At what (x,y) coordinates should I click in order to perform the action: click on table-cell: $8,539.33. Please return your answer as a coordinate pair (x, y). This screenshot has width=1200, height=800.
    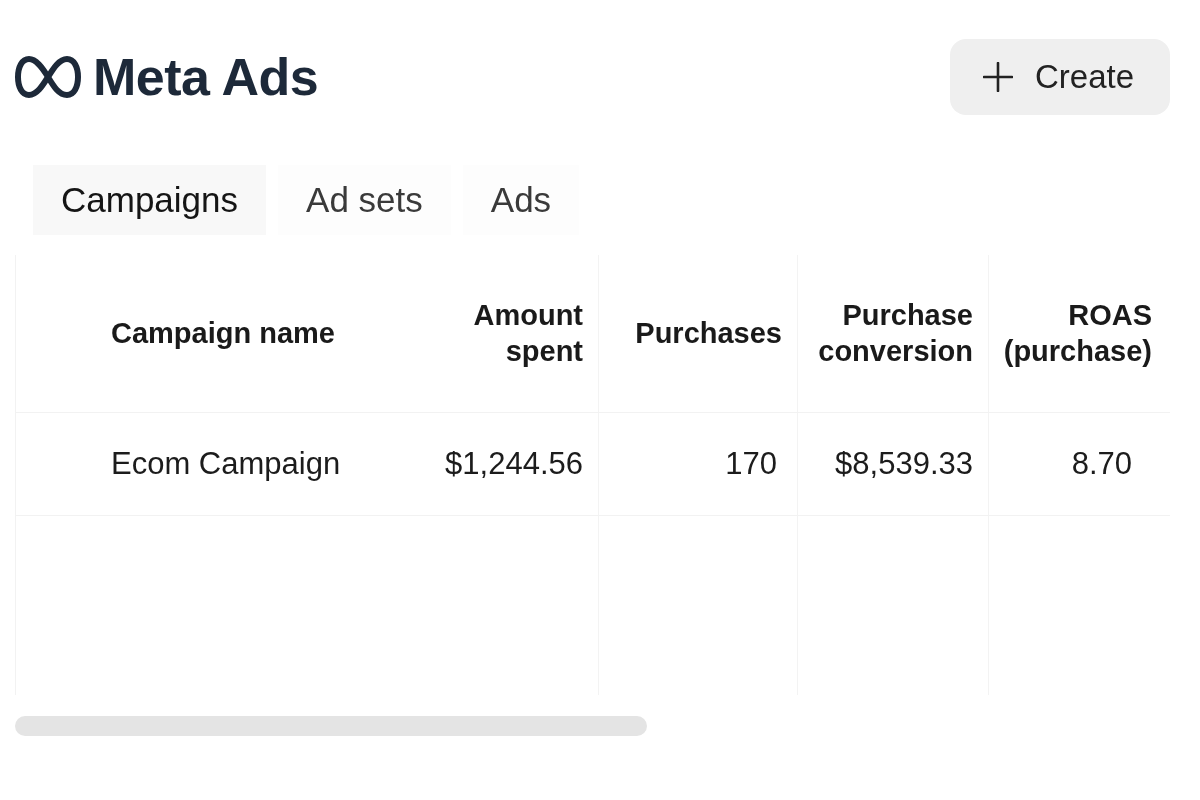
    Looking at the image, I should click on (893, 463).